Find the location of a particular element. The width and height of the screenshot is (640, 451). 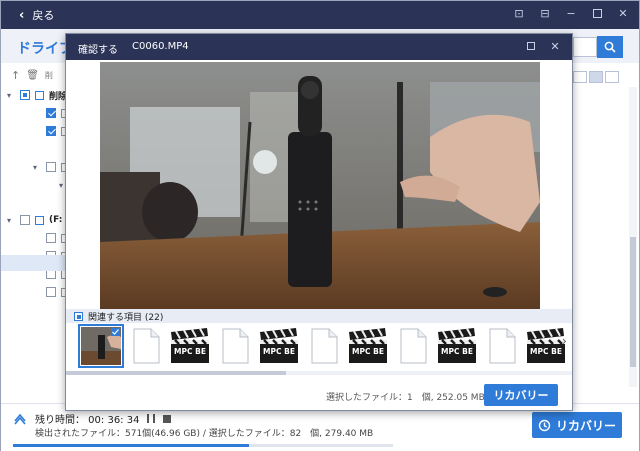

related-items-header: 関連する項目 (22) is located at coordinates (319, 316).